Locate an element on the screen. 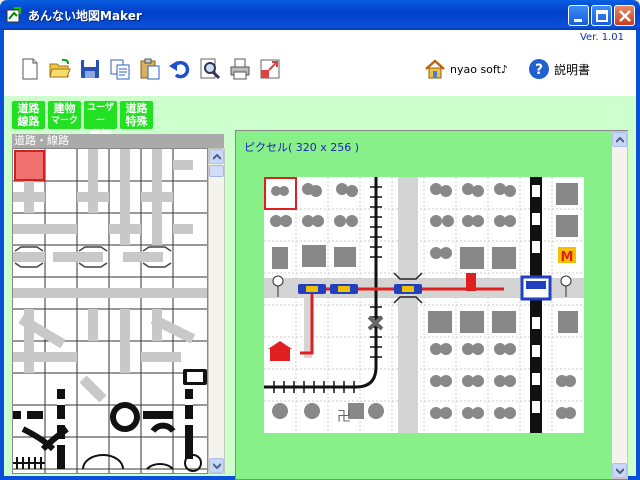 This screenshot has height=480, width=640. tab-label: 線路 is located at coordinates (28, 121).